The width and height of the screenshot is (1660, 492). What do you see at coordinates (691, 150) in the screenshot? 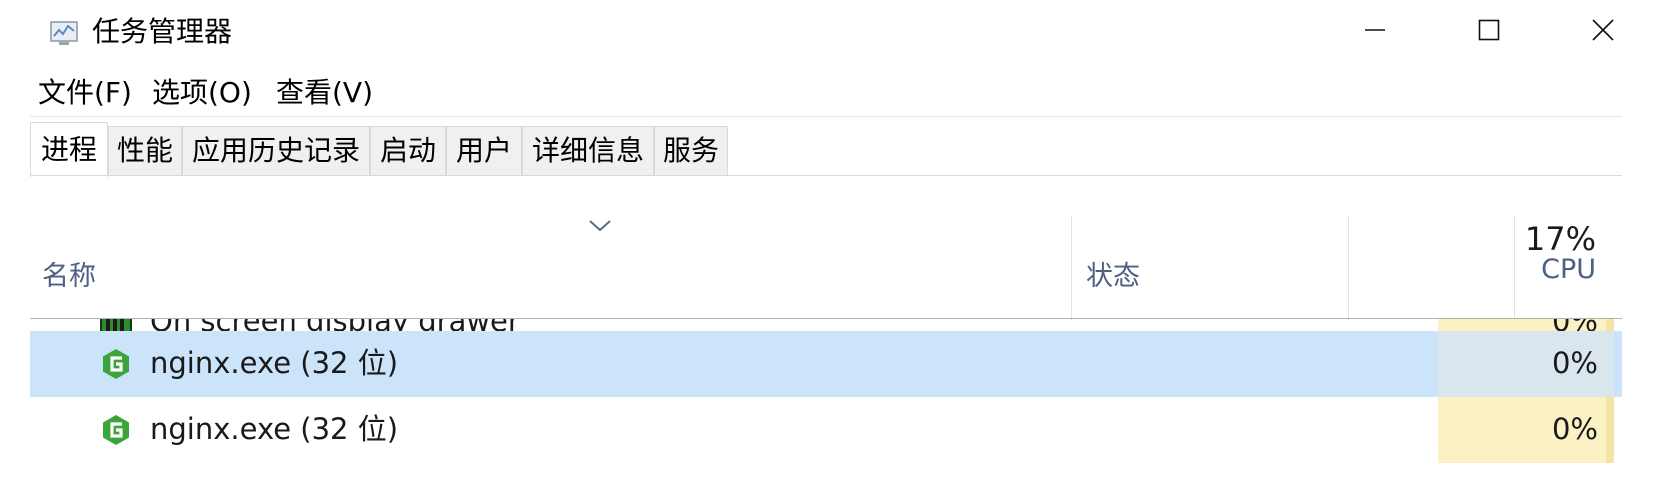
I see `tab-services: 服务` at bounding box center [691, 150].